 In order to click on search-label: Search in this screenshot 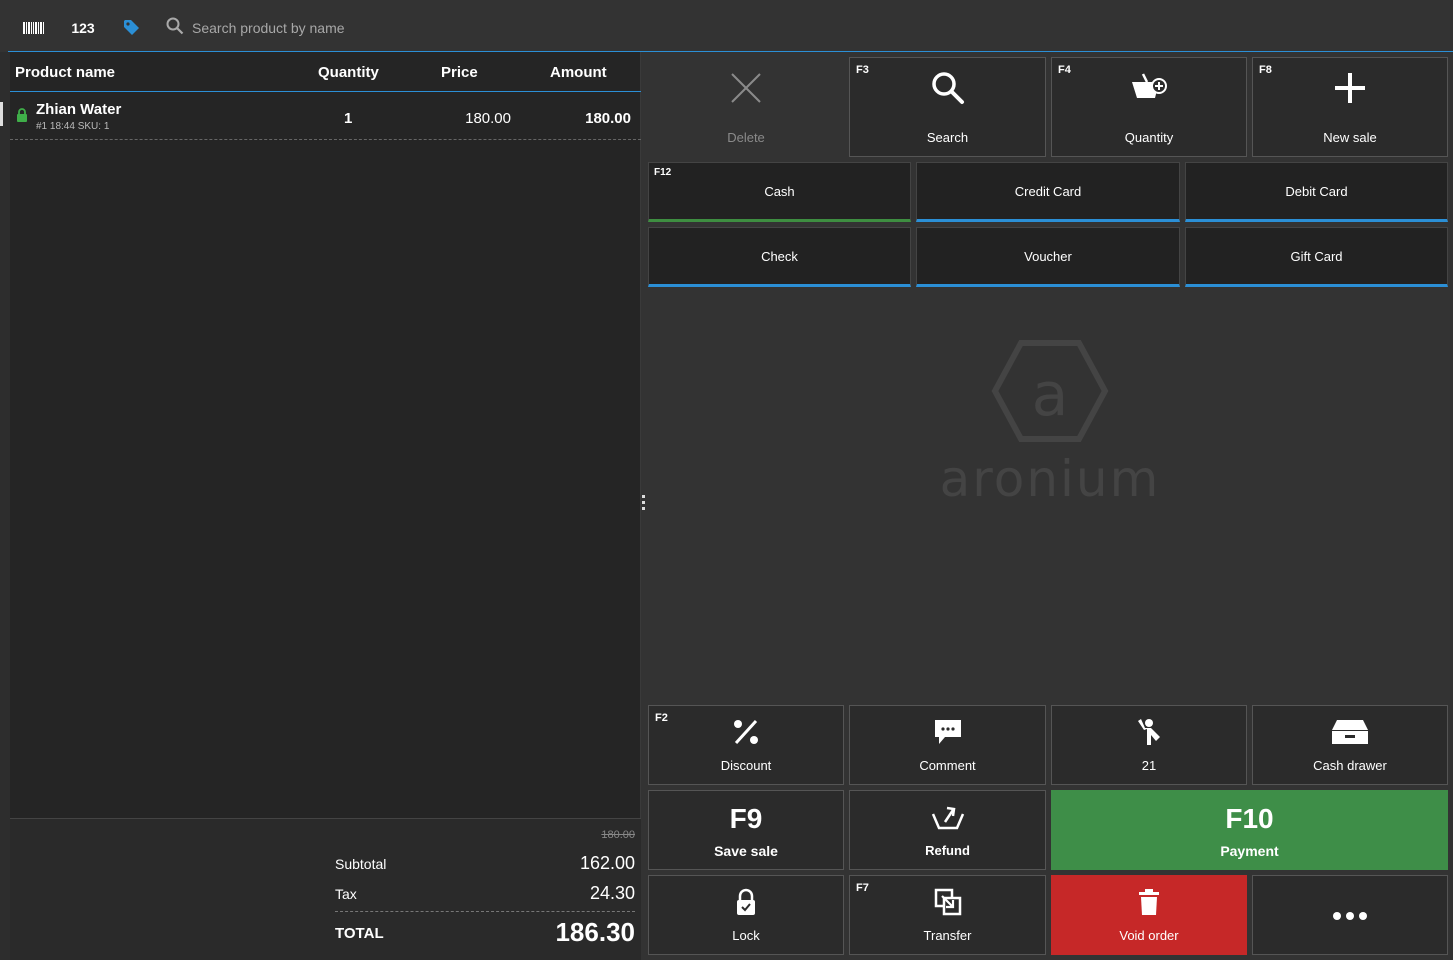, I will do `click(947, 137)`.